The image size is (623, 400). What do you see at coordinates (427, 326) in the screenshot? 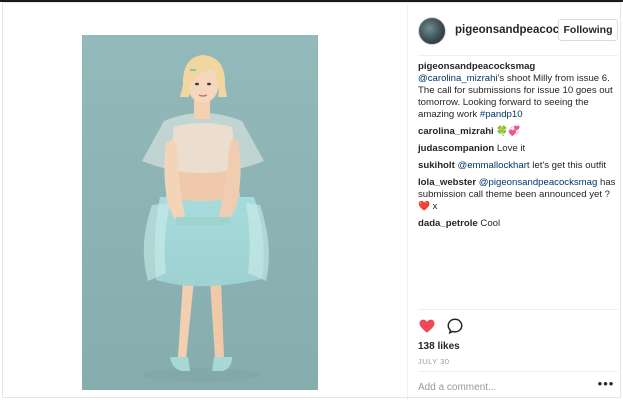
I see `heart-icon` at bounding box center [427, 326].